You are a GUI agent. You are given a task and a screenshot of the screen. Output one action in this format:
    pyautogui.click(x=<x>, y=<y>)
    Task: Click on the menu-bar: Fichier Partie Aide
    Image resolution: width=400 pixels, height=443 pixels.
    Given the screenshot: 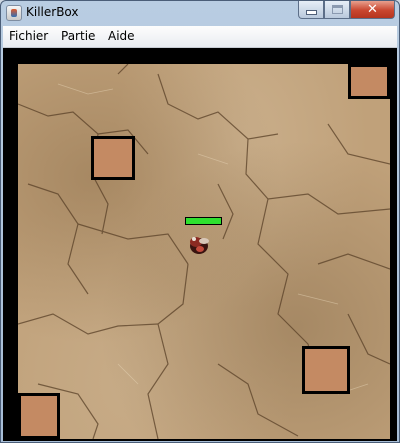 What is the action you would take?
    pyautogui.click(x=200, y=37)
    